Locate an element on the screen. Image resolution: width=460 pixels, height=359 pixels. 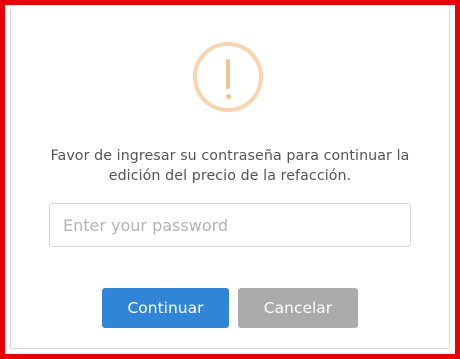
exclamation-dot is located at coordinates (228, 96).